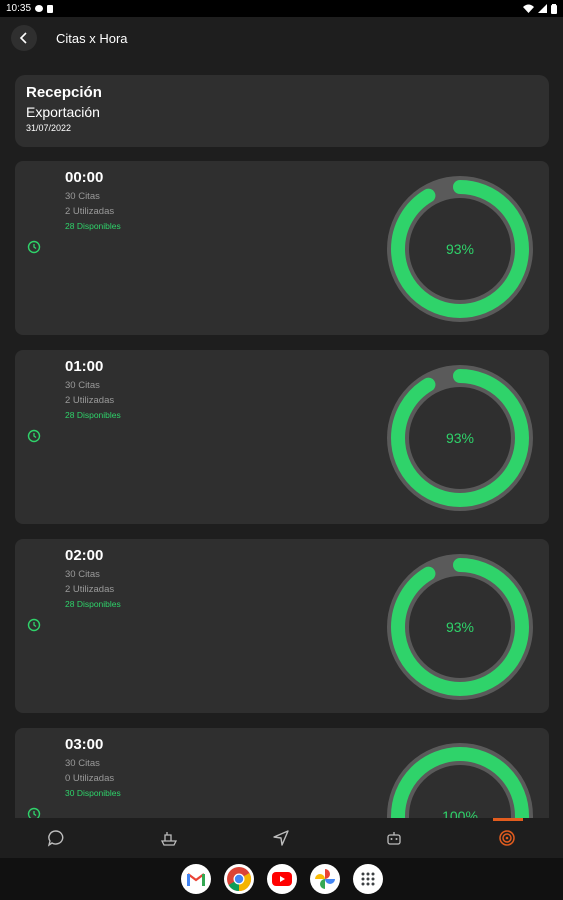 The image size is (563, 900). What do you see at coordinates (281, 8) in the screenshot?
I see `status-bar: 10:35` at bounding box center [281, 8].